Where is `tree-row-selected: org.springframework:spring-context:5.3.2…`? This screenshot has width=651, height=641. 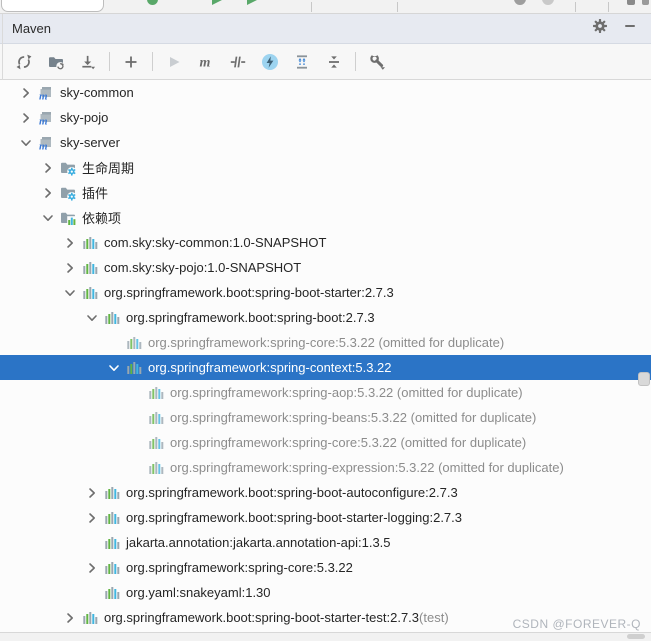
tree-row-selected: org.springframework:spring-context:5.3.2… is located at coordinates (325, 367).